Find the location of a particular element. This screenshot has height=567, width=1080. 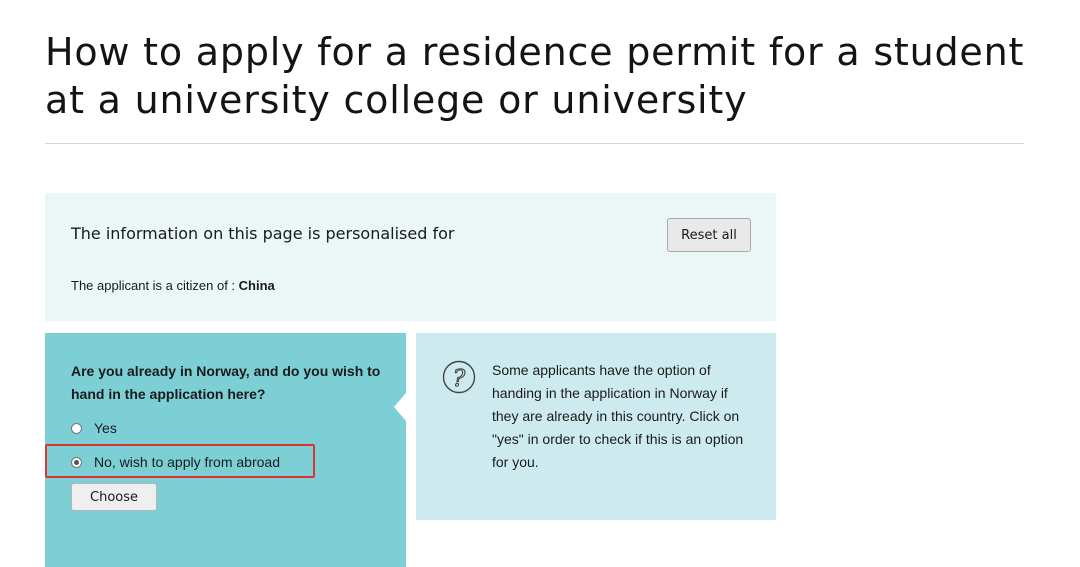

radio-no is located at coordinates (76, 462).